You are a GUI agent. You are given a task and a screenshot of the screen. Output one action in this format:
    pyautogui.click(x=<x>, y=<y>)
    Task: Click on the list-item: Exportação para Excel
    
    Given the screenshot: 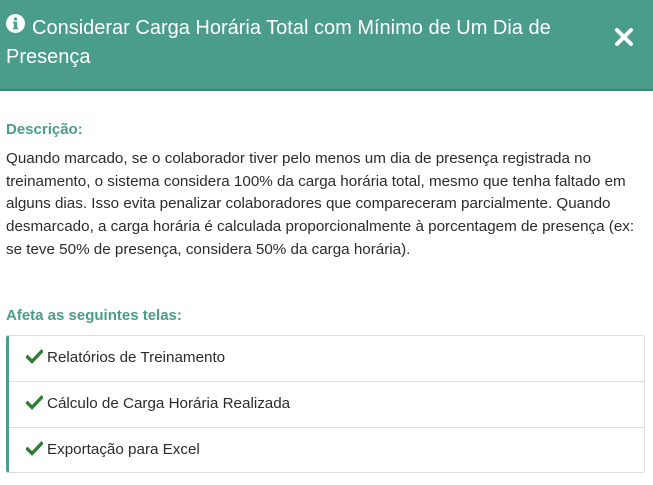 What is the action you would take?
    pyautogui.click(x=326, y=450)
    